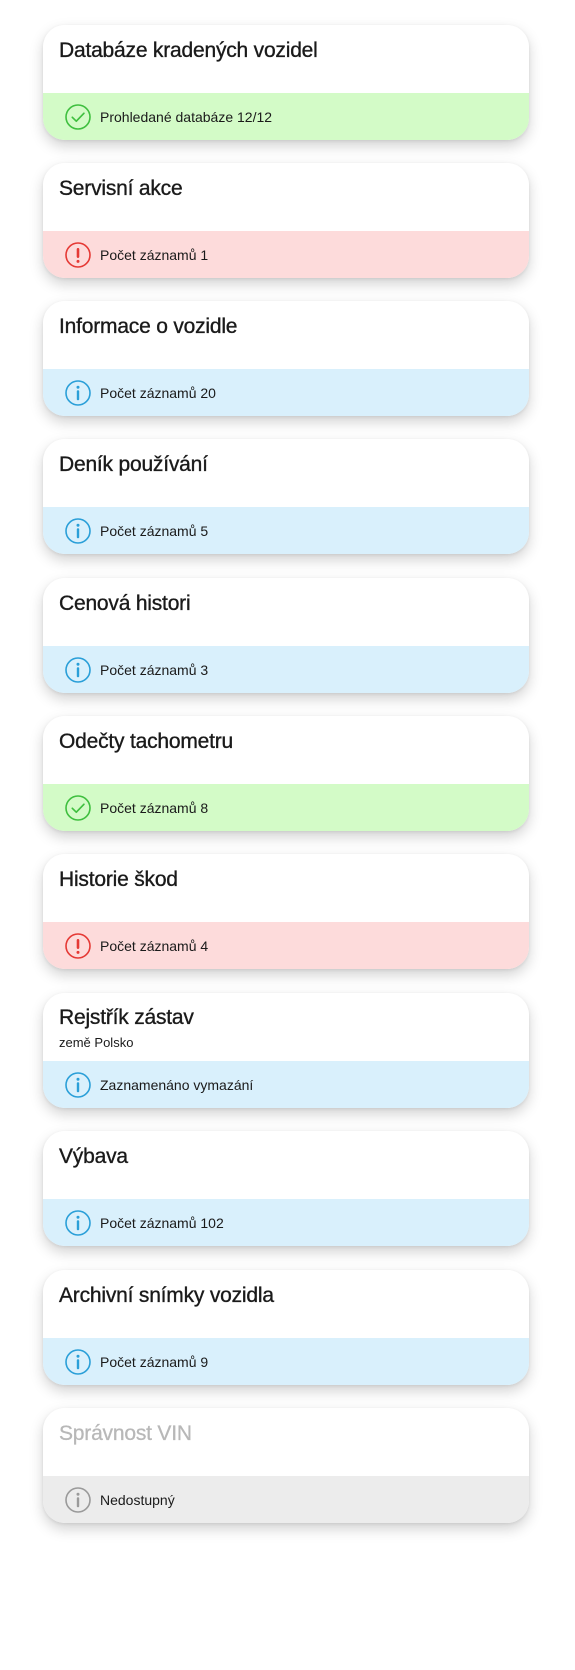 This screenshot has height=1670, width=575. What do you see at coordinates (286, 530) in the screenshot?
I see `status-bar-info: Počet záznamů 5` at bounding box center [286, 530].